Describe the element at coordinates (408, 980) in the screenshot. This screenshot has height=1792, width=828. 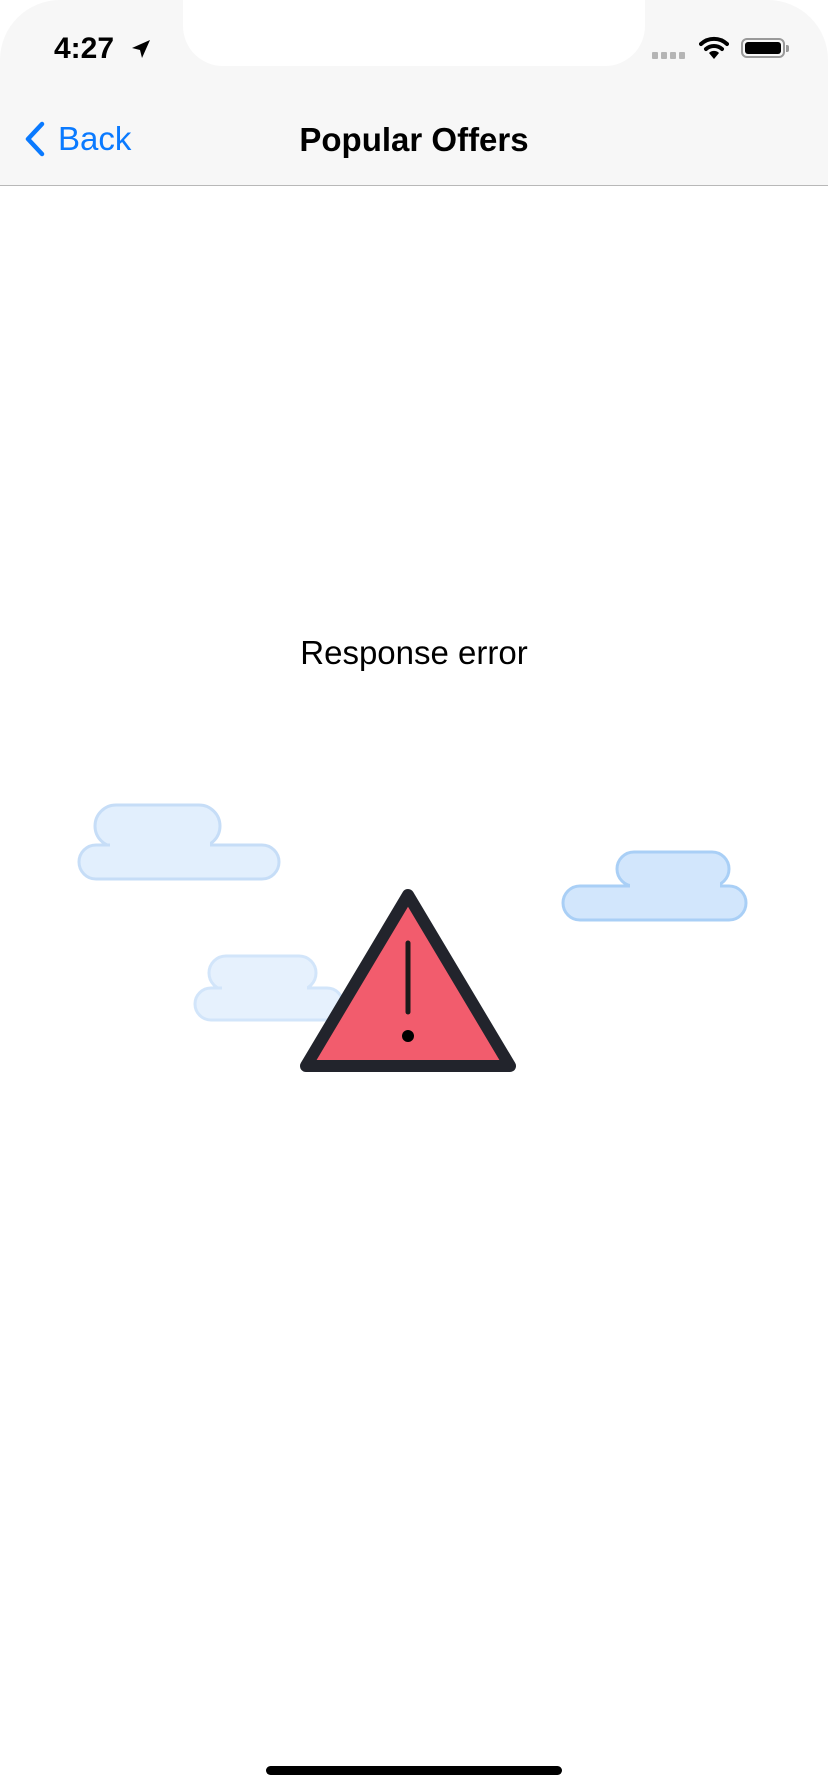
I see `warning-triangle-icon` at that location.